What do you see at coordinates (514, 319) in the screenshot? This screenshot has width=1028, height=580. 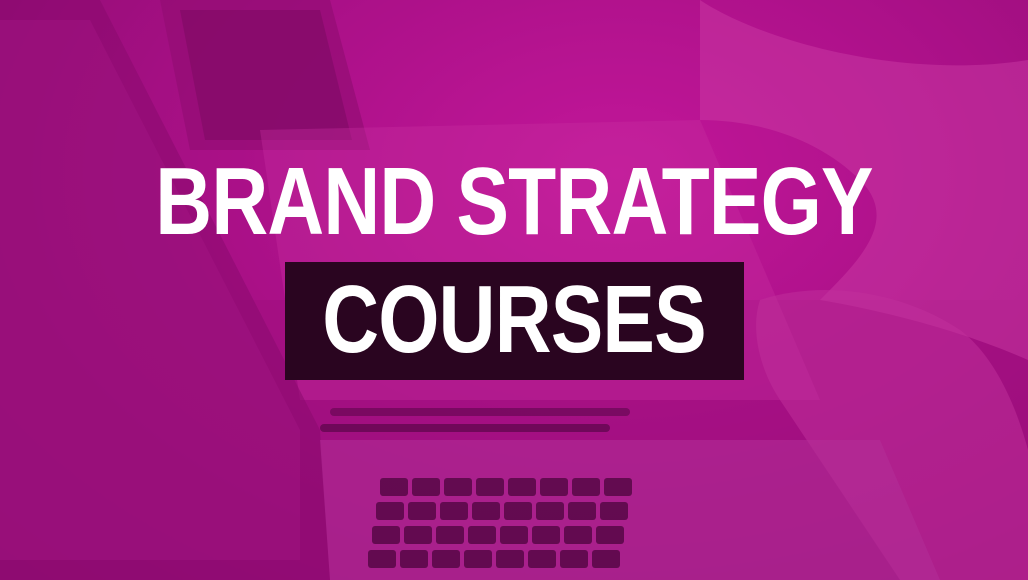 I see `title-line-2: COURSES` at bounding box center [514, 319].